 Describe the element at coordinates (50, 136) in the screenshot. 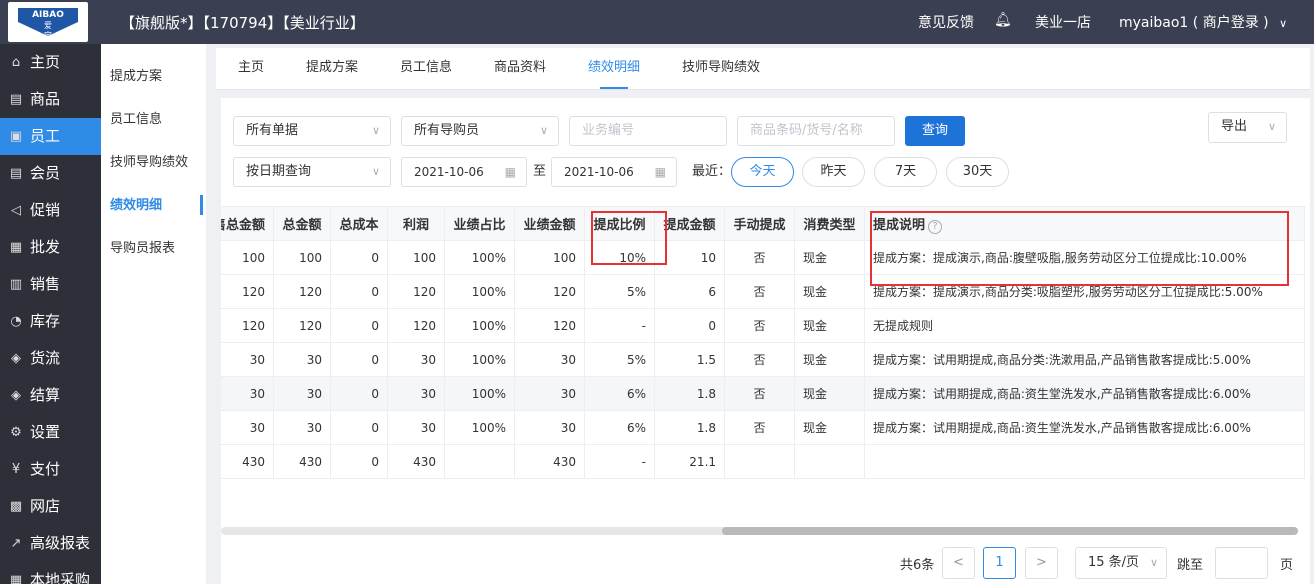

I see `sidebar-item-2: ▣ 员工` at that location.